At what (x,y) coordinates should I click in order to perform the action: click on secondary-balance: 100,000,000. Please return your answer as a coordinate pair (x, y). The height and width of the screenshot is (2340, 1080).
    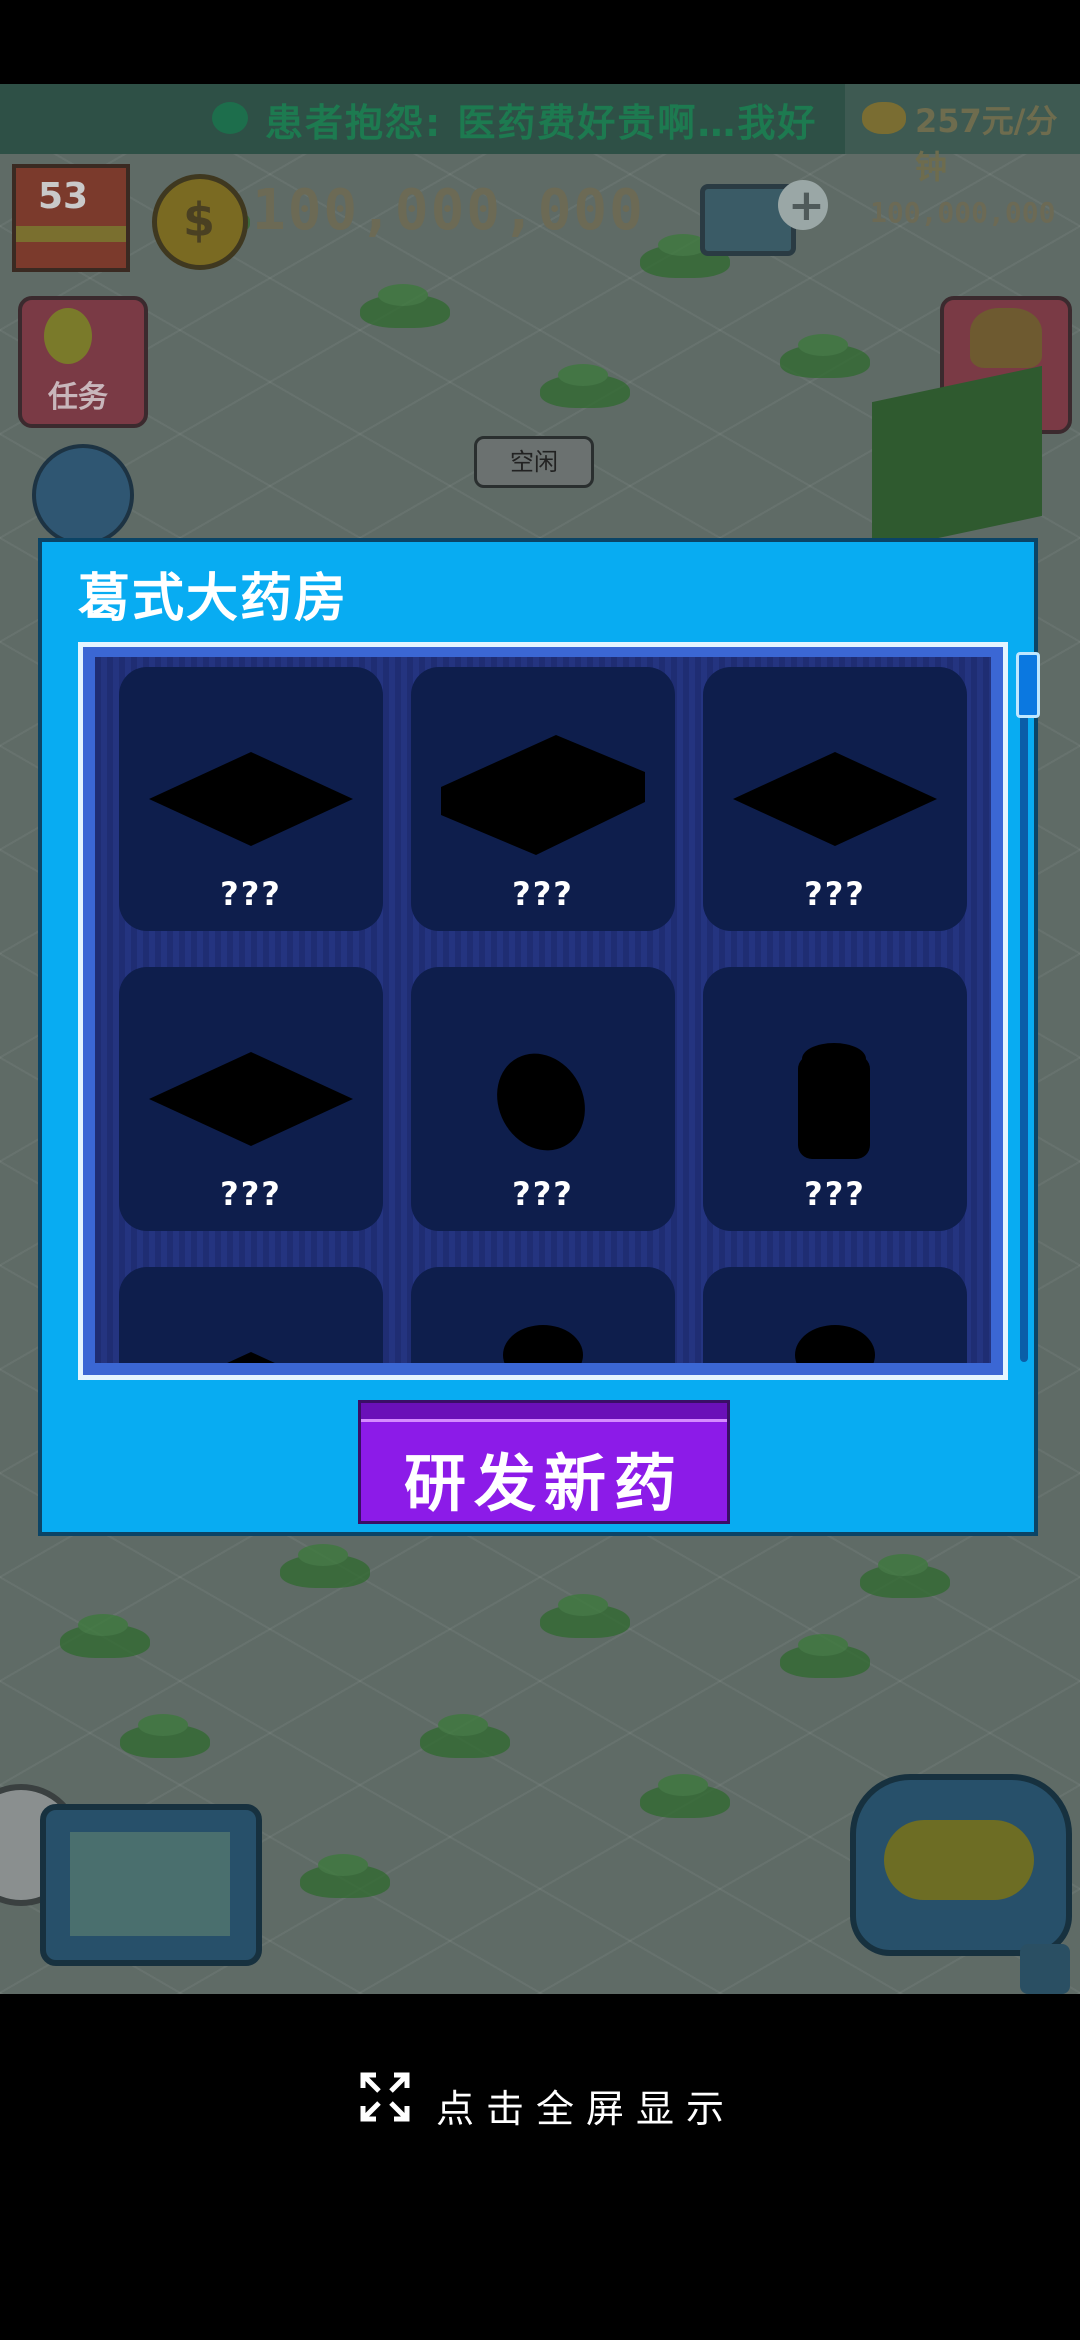
    Looking at the image, I should click on (963, 212).